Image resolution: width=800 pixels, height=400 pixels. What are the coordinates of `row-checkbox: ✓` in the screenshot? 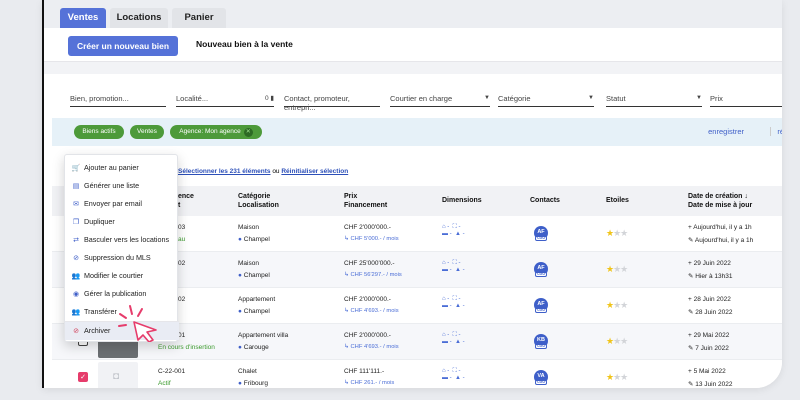 It's located at (83, 377).